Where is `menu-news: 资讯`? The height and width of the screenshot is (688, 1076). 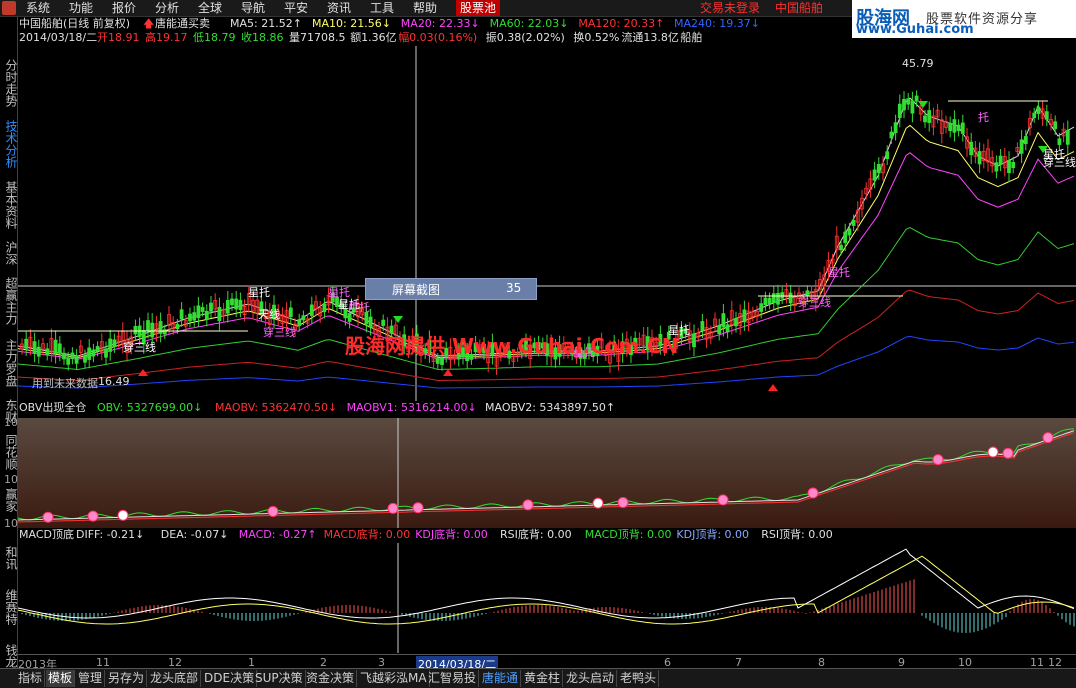
menu-news: 资讯 is located at coordinates (339, 8).